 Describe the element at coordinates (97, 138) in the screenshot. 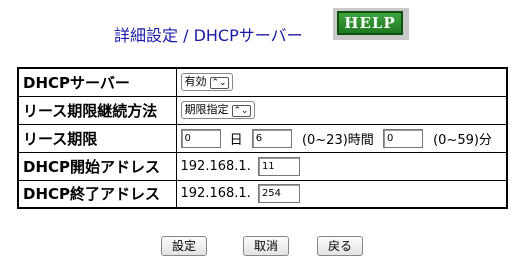

I see `lease-period-label: リース期限` at that location.